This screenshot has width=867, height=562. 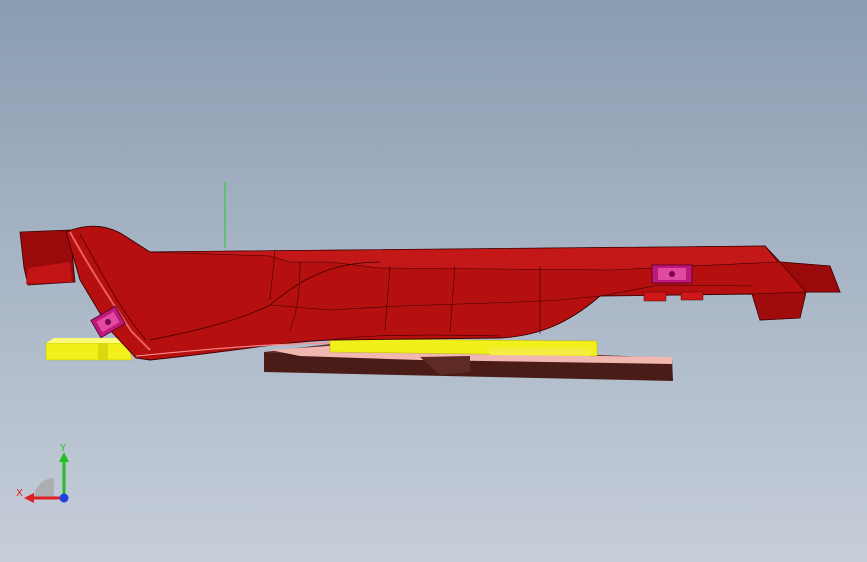 I want to click on triad-x-label: X, so click(x=19, y=493).